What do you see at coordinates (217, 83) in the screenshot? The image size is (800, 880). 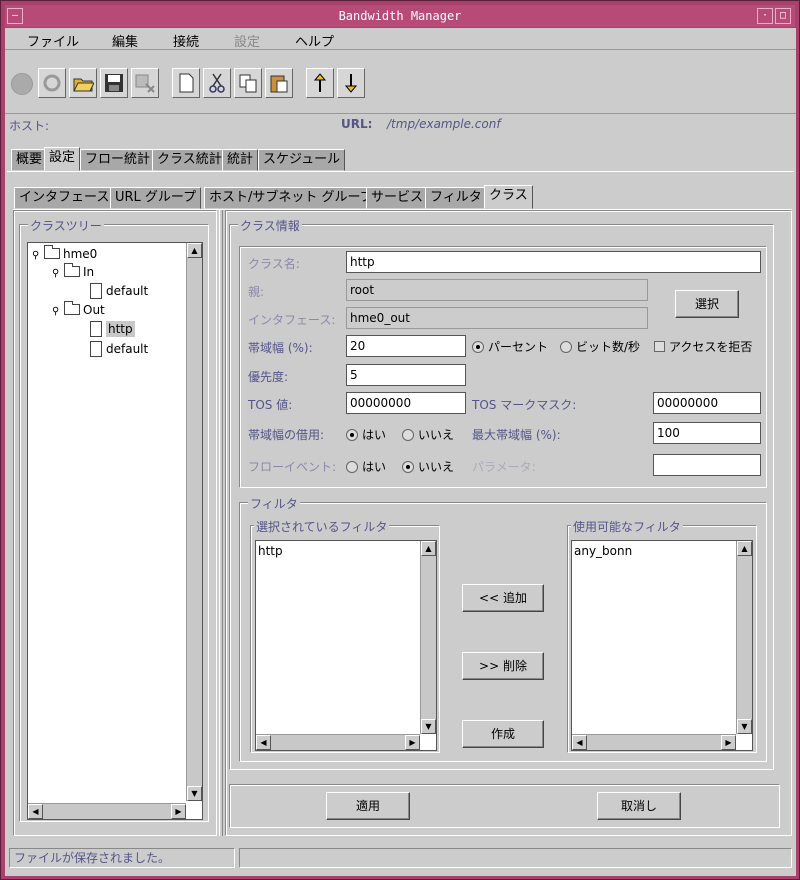 I see `cut-icon` at bounding box center [217, 83].